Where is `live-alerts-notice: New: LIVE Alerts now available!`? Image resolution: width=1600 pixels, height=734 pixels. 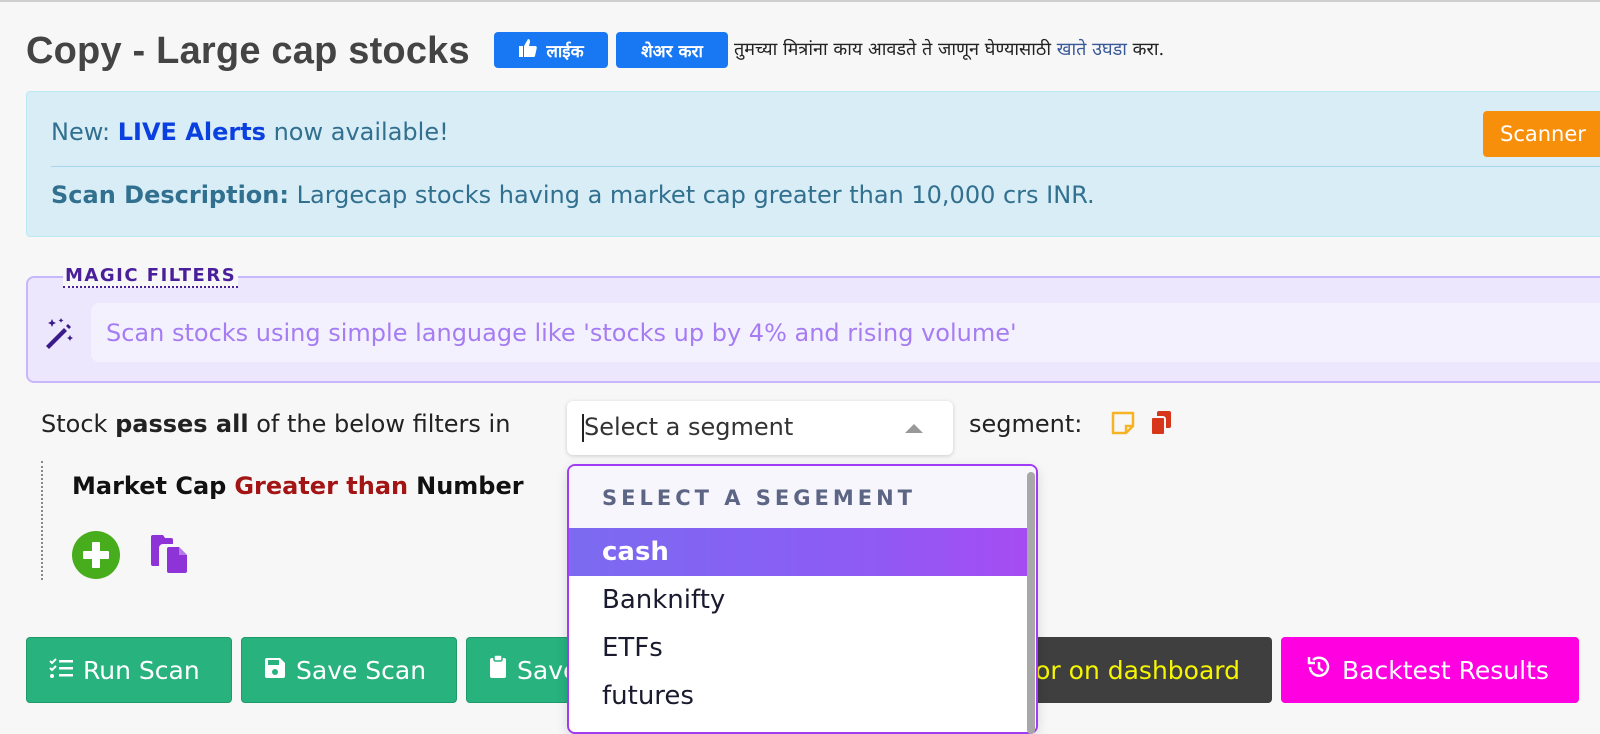
live-alerts-notice: New: LIVE Alerts now available! is located at coordinates (250, 132).